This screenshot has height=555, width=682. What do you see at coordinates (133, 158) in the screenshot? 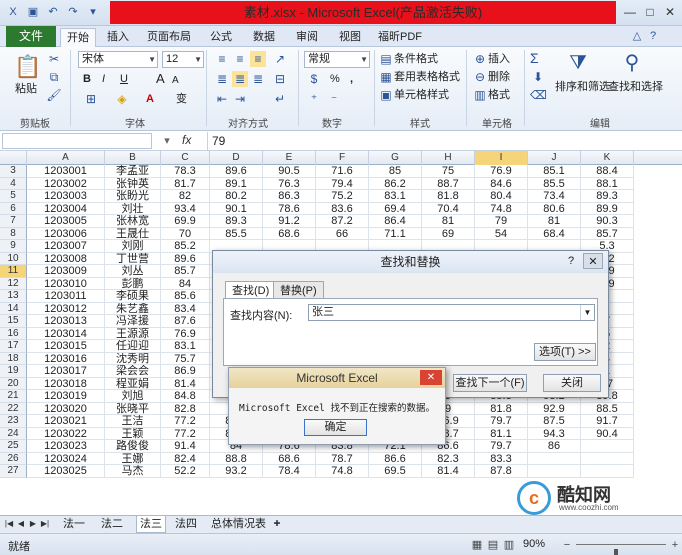
I see `column-header: B` at bounding box center [133, 158].